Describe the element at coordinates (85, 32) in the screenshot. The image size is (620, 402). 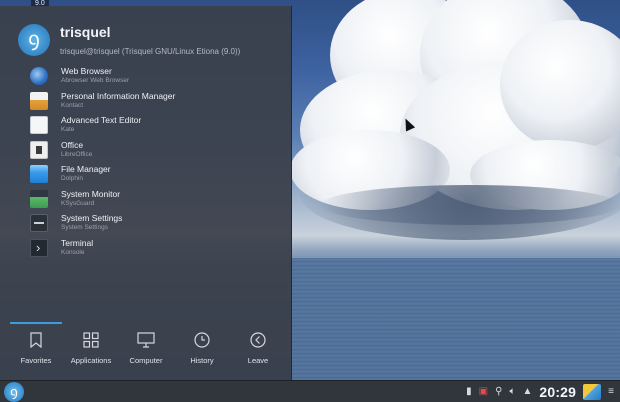
I see `user-name: trisquel` at that location.